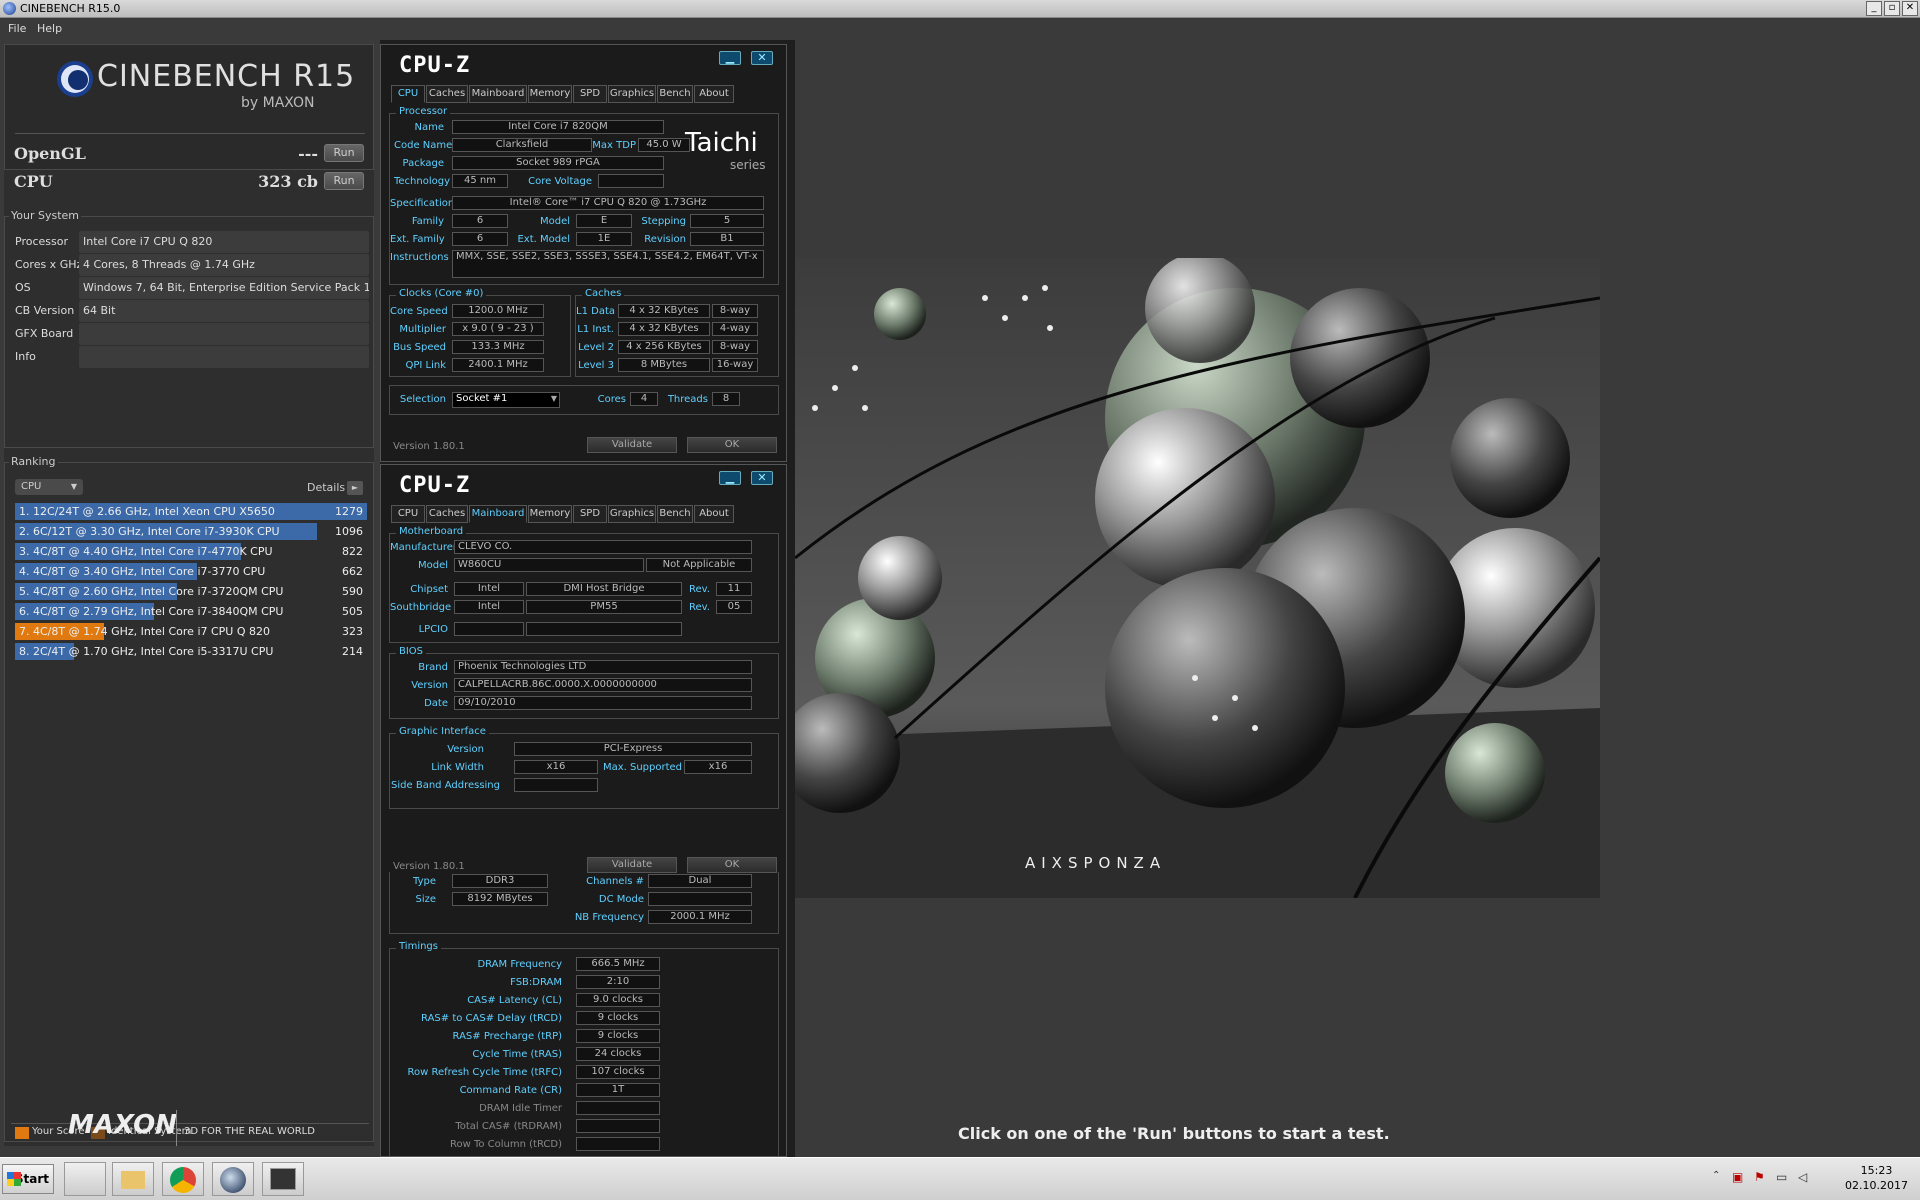  What do you see at coordinates (85, 1179) in the screenshot?
I see `control-panel-taskbar-icon` at bounding box center [85, 1179].